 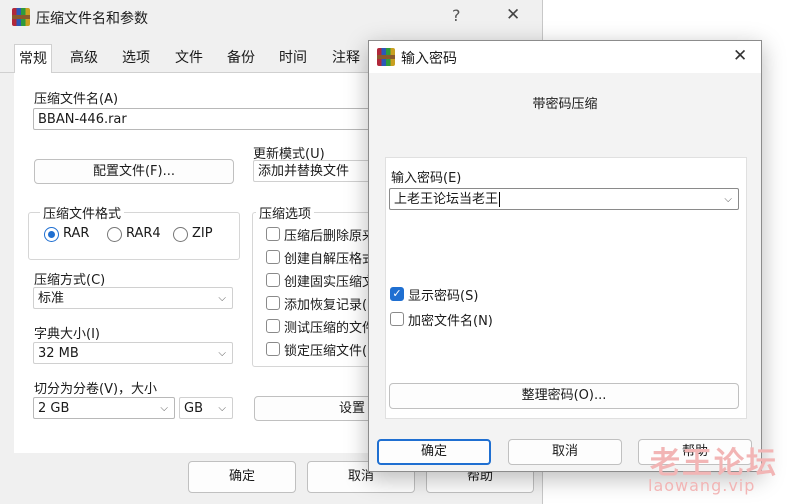 I want to click on dialog-ok-button: 确定, so click(x=434, y=452).